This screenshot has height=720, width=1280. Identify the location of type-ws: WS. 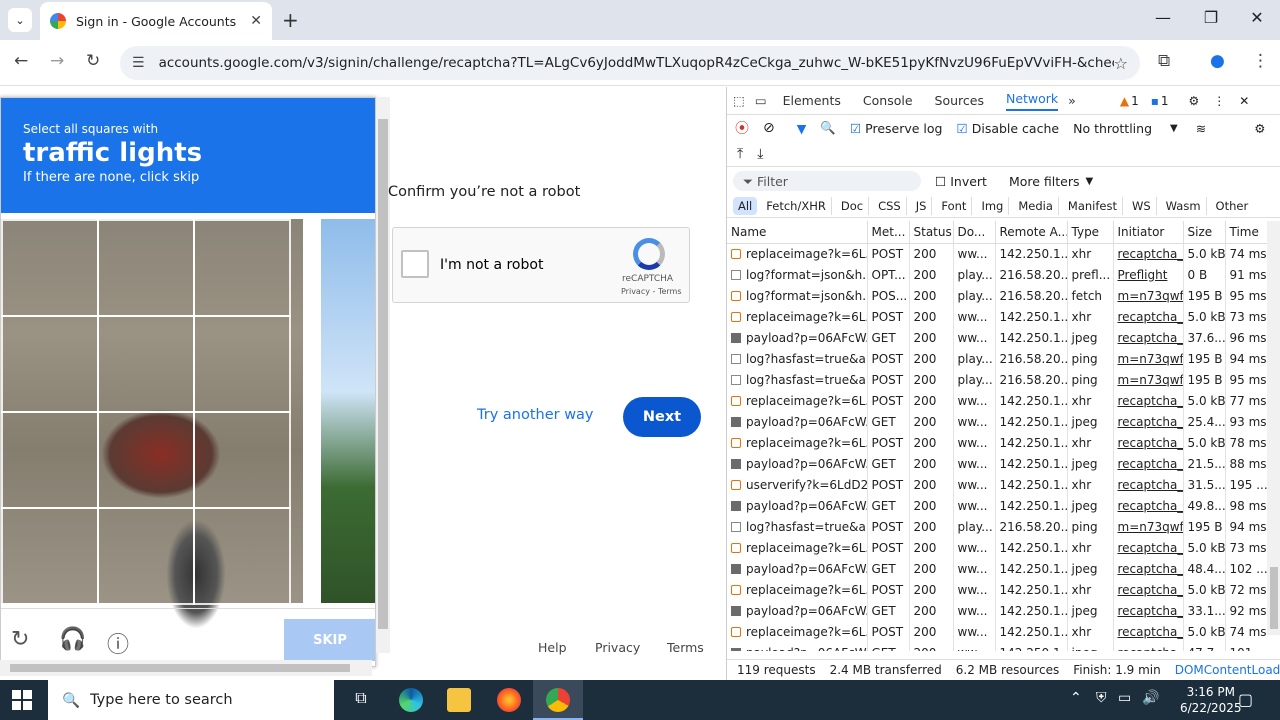
(1142, 205).